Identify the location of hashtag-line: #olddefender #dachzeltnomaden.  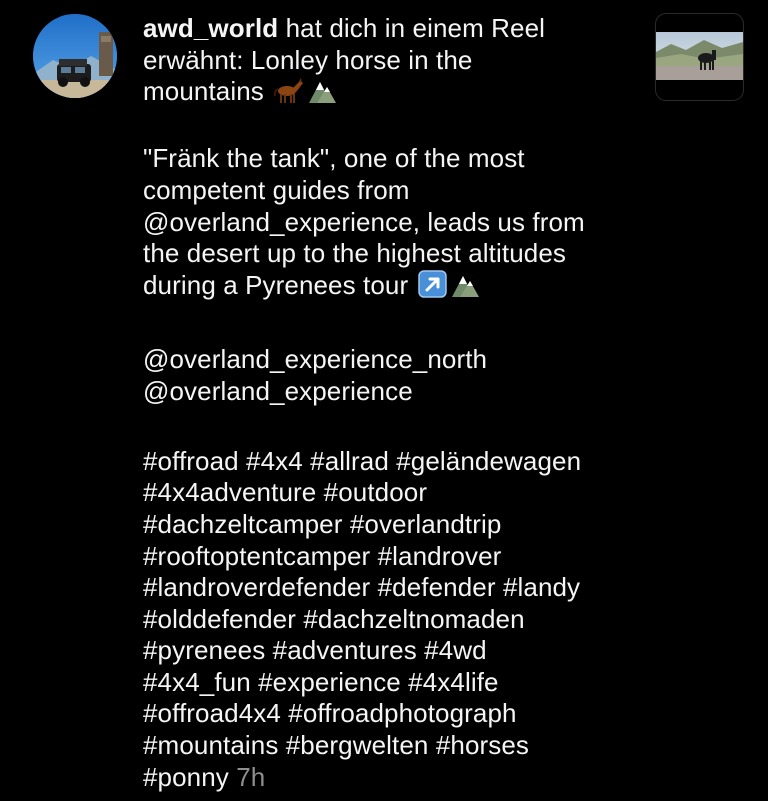
(393, 620).